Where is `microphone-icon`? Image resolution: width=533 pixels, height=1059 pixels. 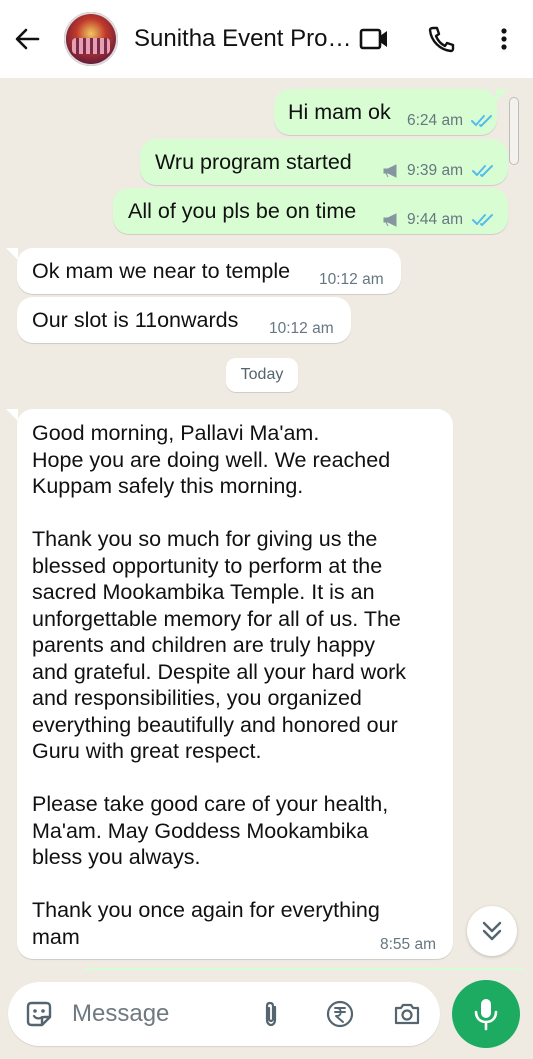
microphone-icon is located at coordinates (486, 1015).